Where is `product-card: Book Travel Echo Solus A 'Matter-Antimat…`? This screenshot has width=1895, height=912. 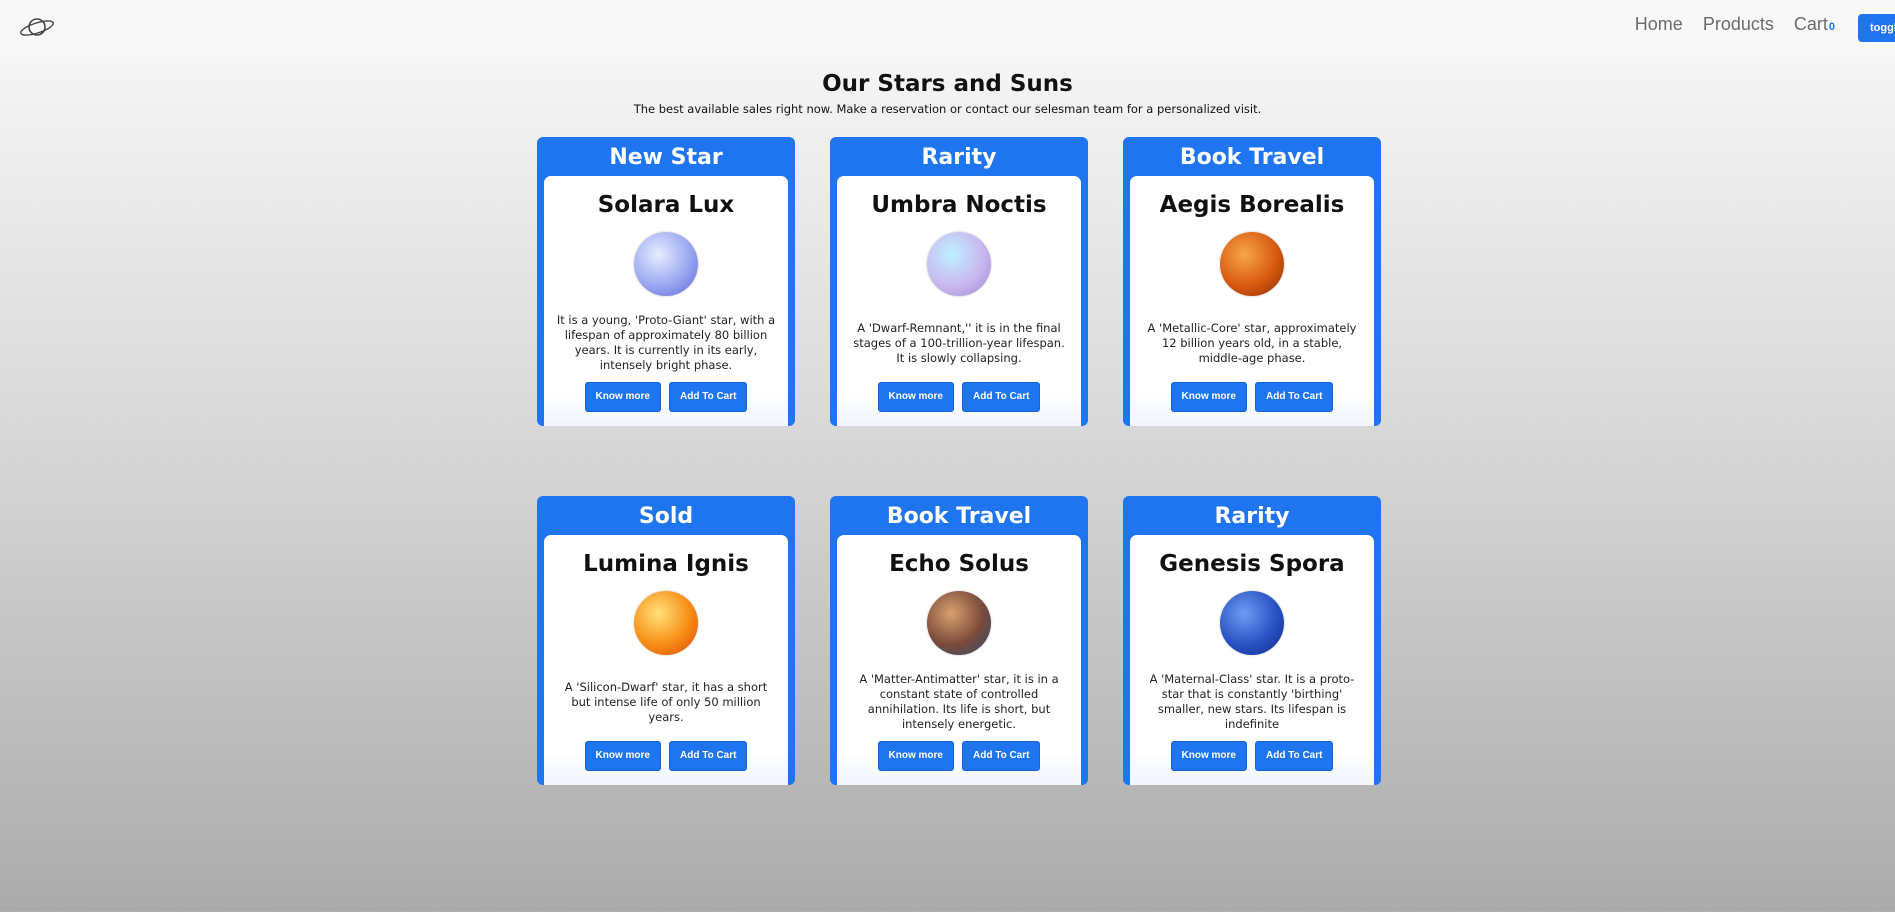 product-card: Book Travel Echo Solus A 'Matter-Antimat… is located at coordinates (959, 640).